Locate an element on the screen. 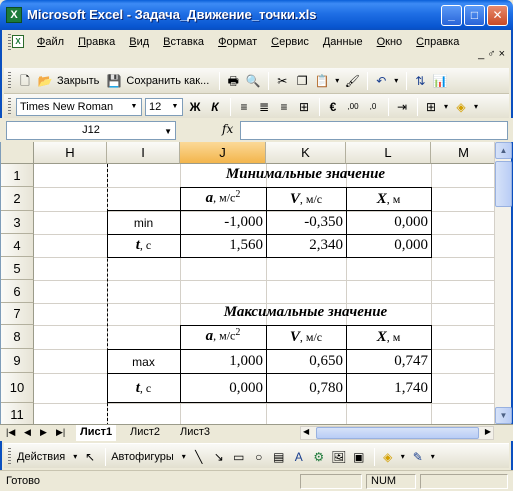 This screenshot has width=513, height=491. row-header-10: 10 is located at coordinates (17, 388).